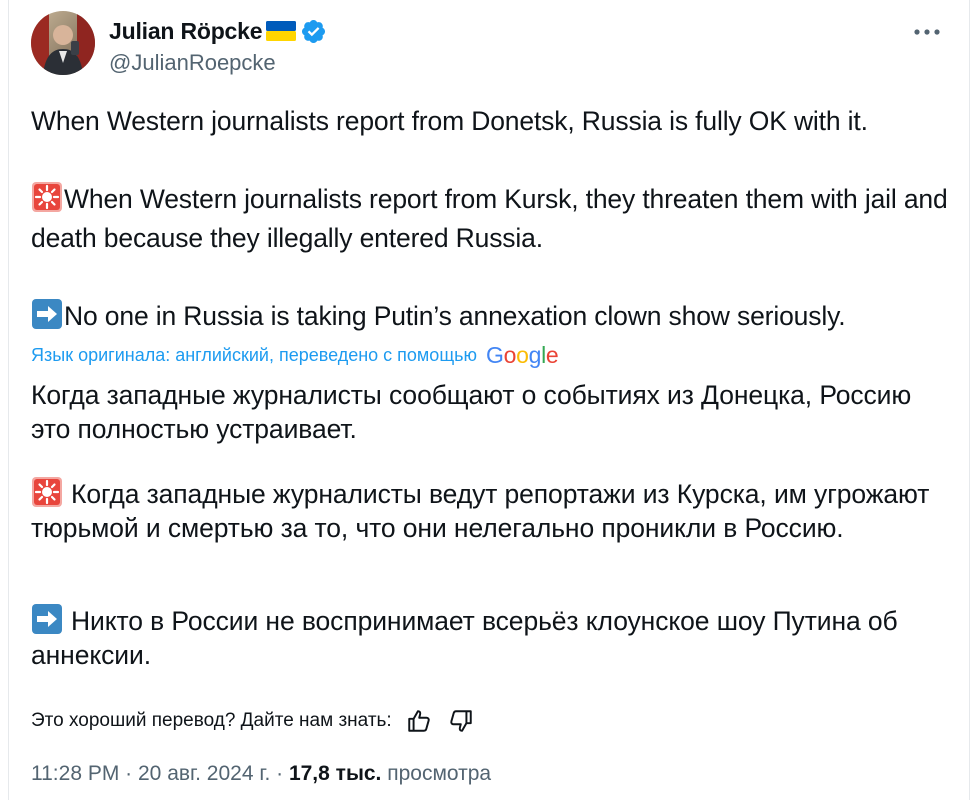 This screenshot has height=800, width=979. What do you see at coordinates (211, 720) in the screenshot?
I see `feedback-question: Это хороший перевод? Дайте нам знать:` at bounding box center [211, 720].